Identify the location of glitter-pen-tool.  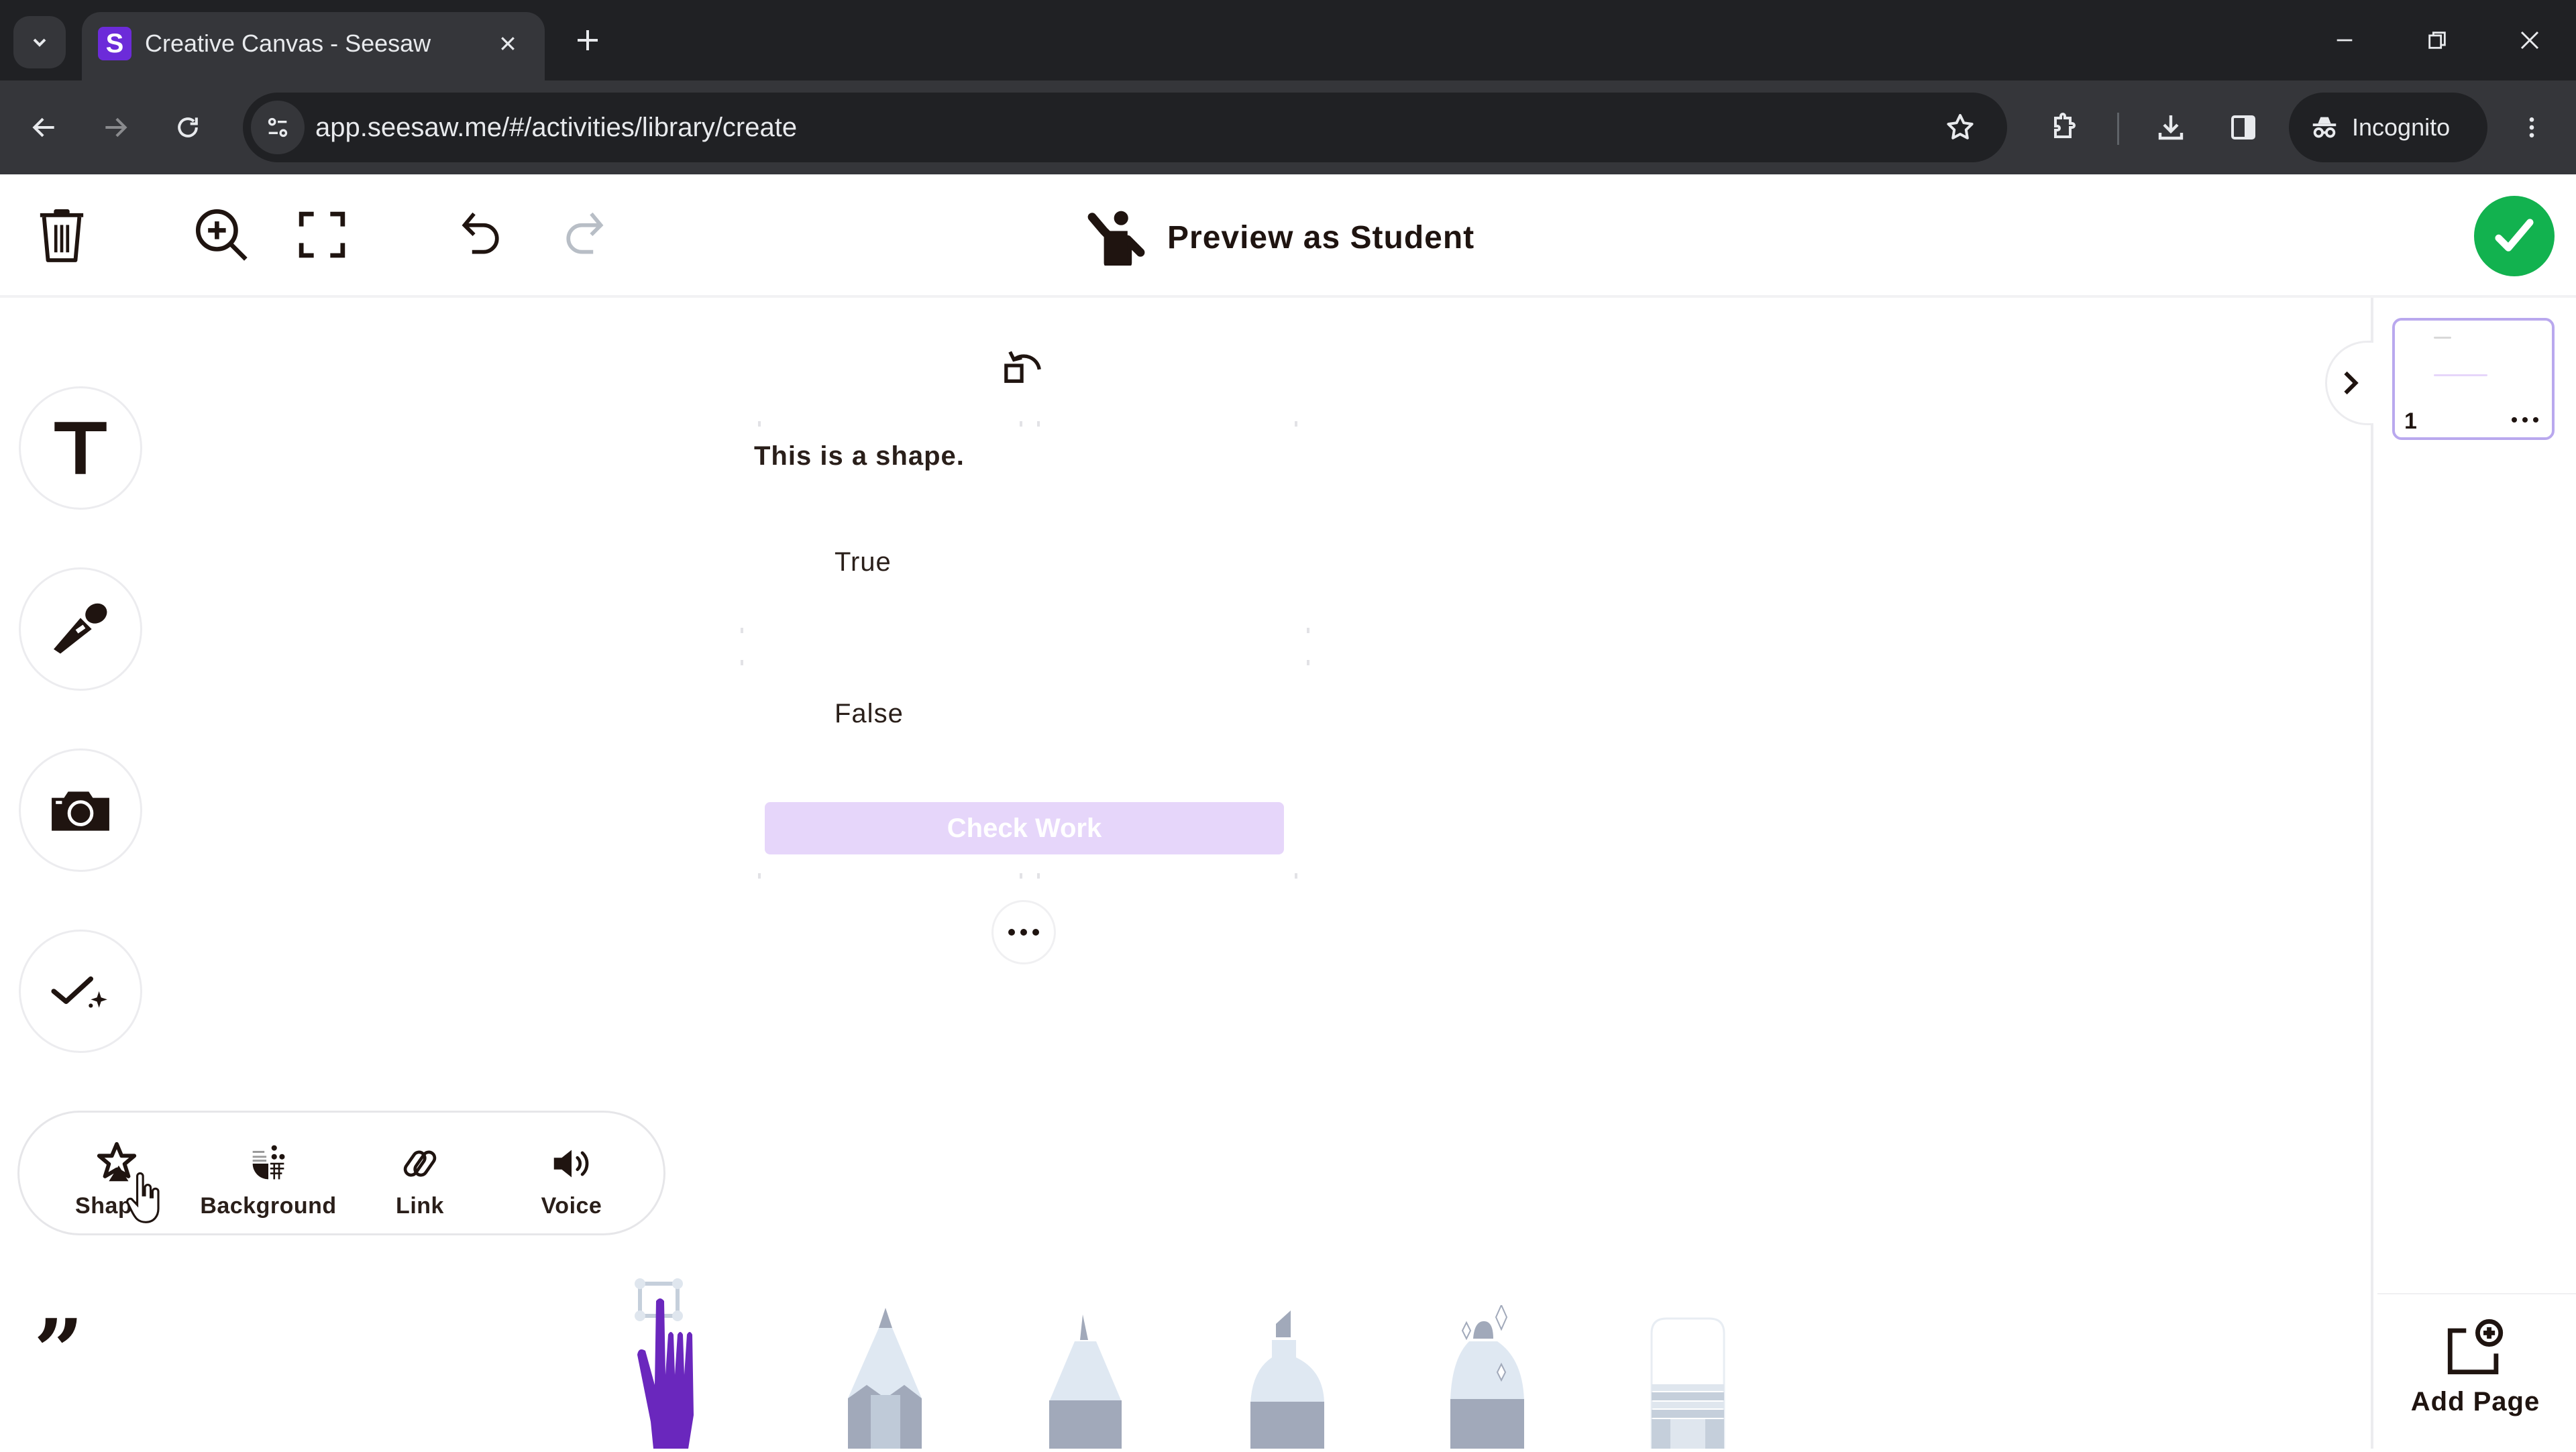
(1488, 1377).